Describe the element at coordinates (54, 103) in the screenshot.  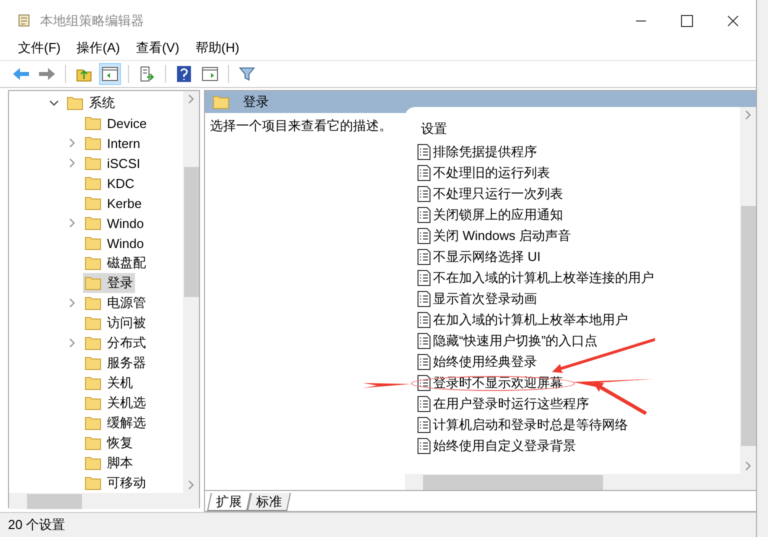
I see `collapse-chevron-icon` at that location.